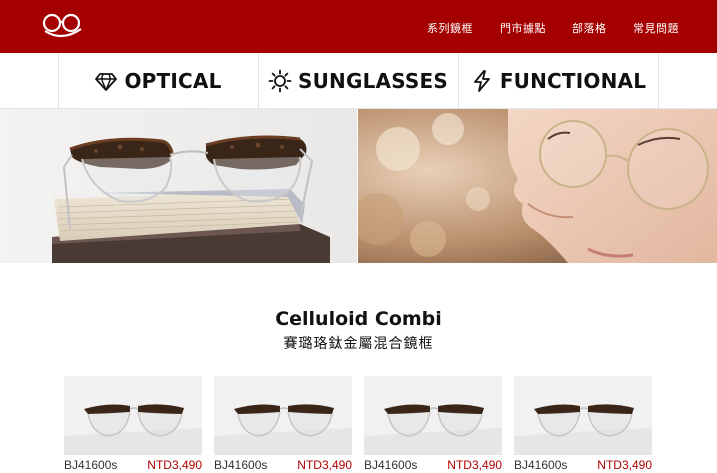 The height and width of the screenshot is (473, 717). What do you see at coordinates (63, 25) in the screenshot?
I see `logo-icon` at bounding box center [63, 25].